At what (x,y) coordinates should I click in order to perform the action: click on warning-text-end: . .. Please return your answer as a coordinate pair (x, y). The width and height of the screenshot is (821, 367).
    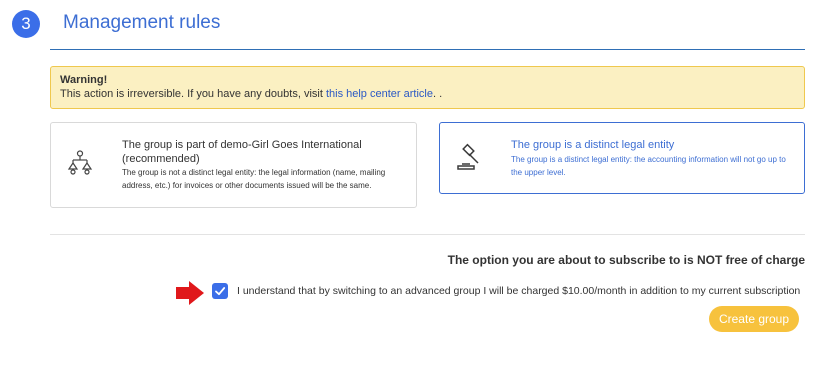
    Looking at the image, I should click on (437, 94).